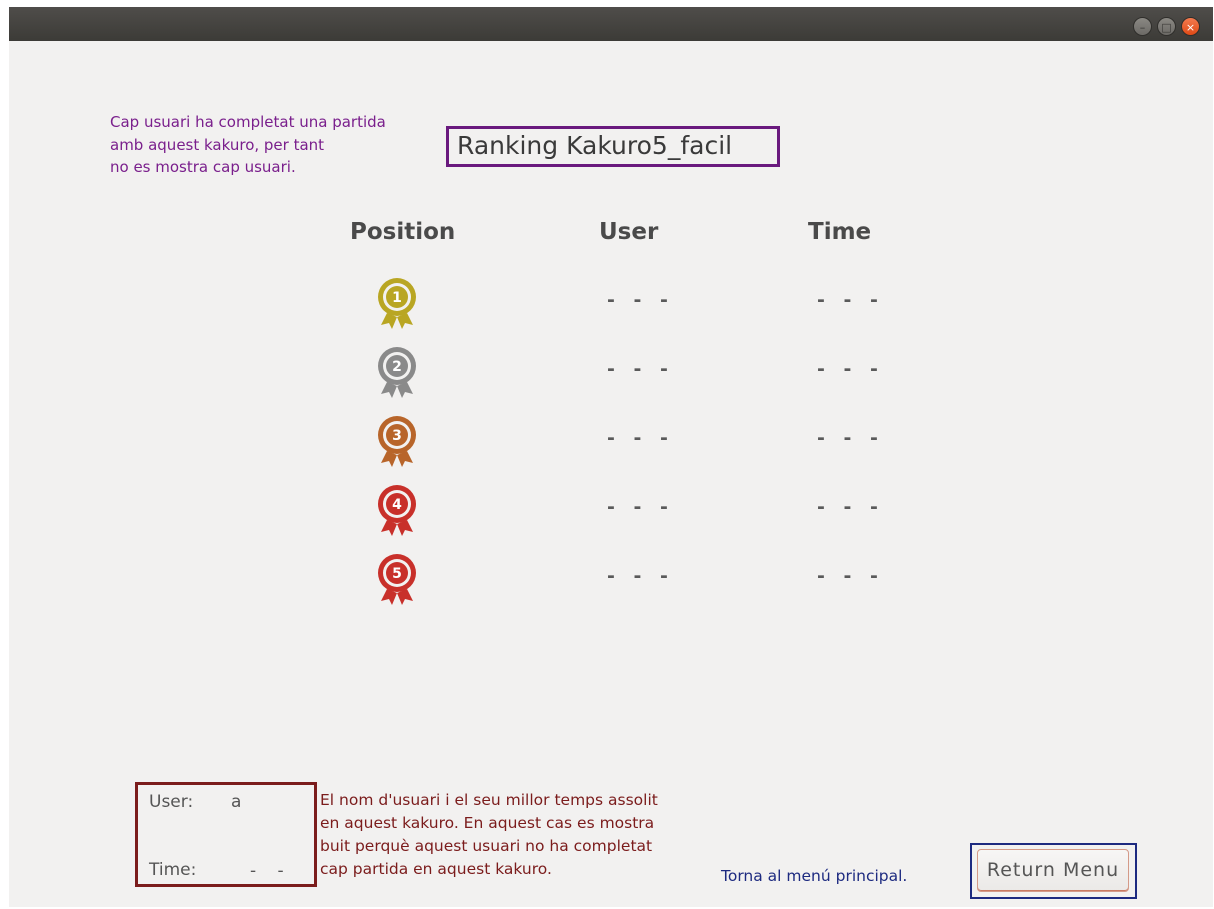 This screenshot has height=909, width=1214. I want to click on time-header: Time, so click(840, 232).